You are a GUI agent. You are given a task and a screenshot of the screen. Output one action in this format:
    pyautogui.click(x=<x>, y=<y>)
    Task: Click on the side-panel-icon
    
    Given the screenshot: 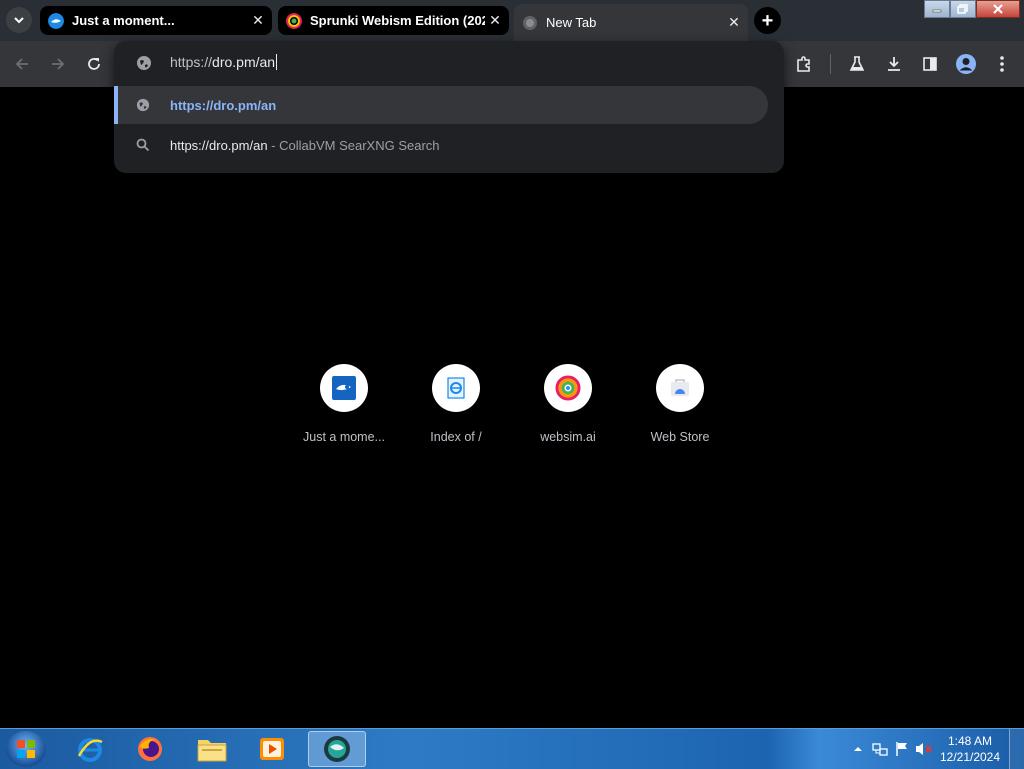 What is the action you would take?
    pyautogui.click(x=930, y=64)
    